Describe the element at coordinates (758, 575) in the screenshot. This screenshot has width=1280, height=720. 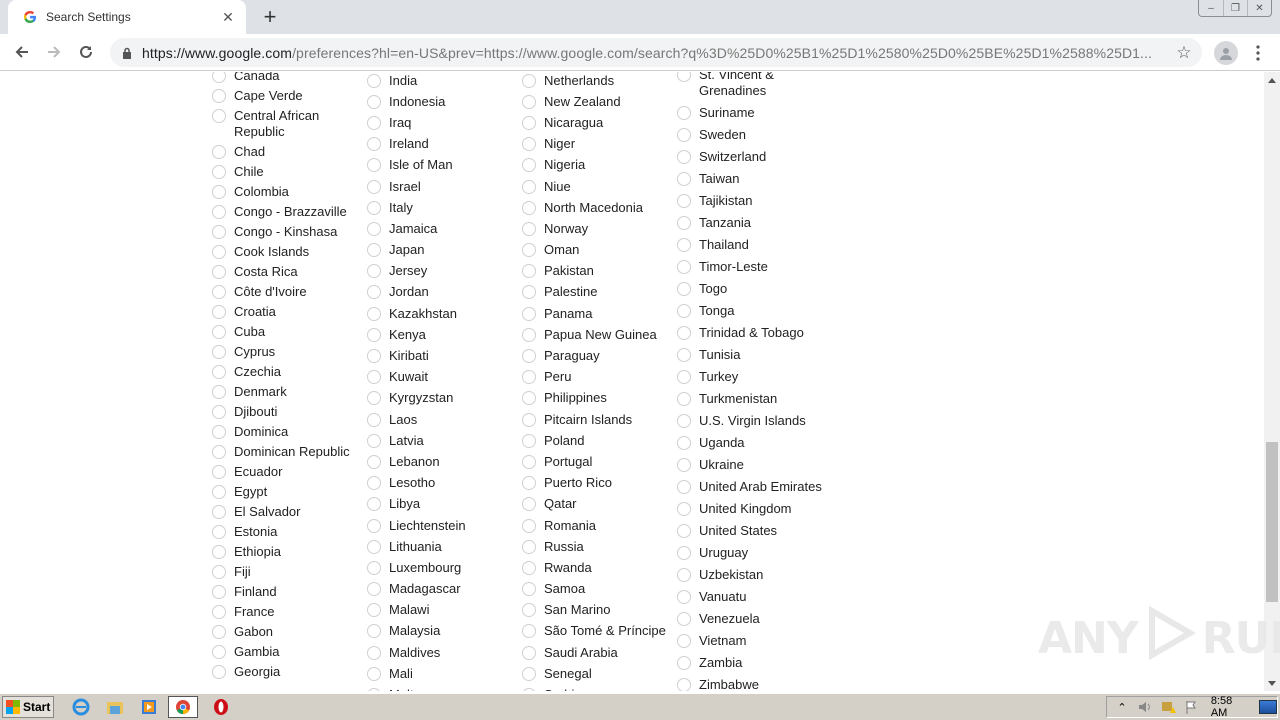
I see `region-option: Uzbekistan` at that location.